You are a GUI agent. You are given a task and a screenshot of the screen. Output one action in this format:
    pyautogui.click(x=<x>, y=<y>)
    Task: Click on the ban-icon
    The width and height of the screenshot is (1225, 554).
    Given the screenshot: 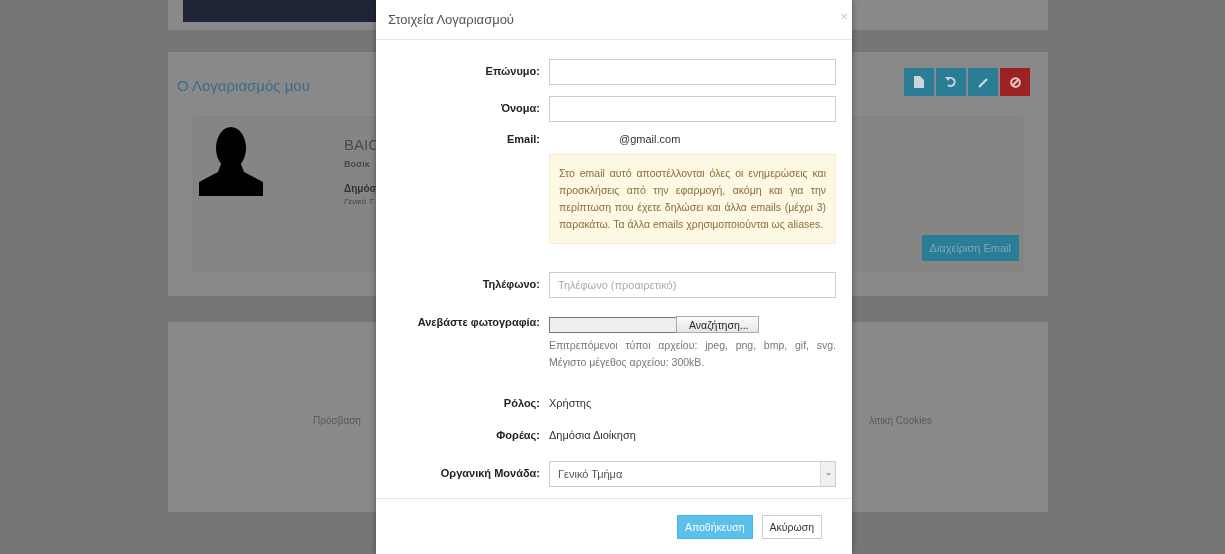 What is the action you would take?
    pyautogui.click(x=1015, y=82)
    